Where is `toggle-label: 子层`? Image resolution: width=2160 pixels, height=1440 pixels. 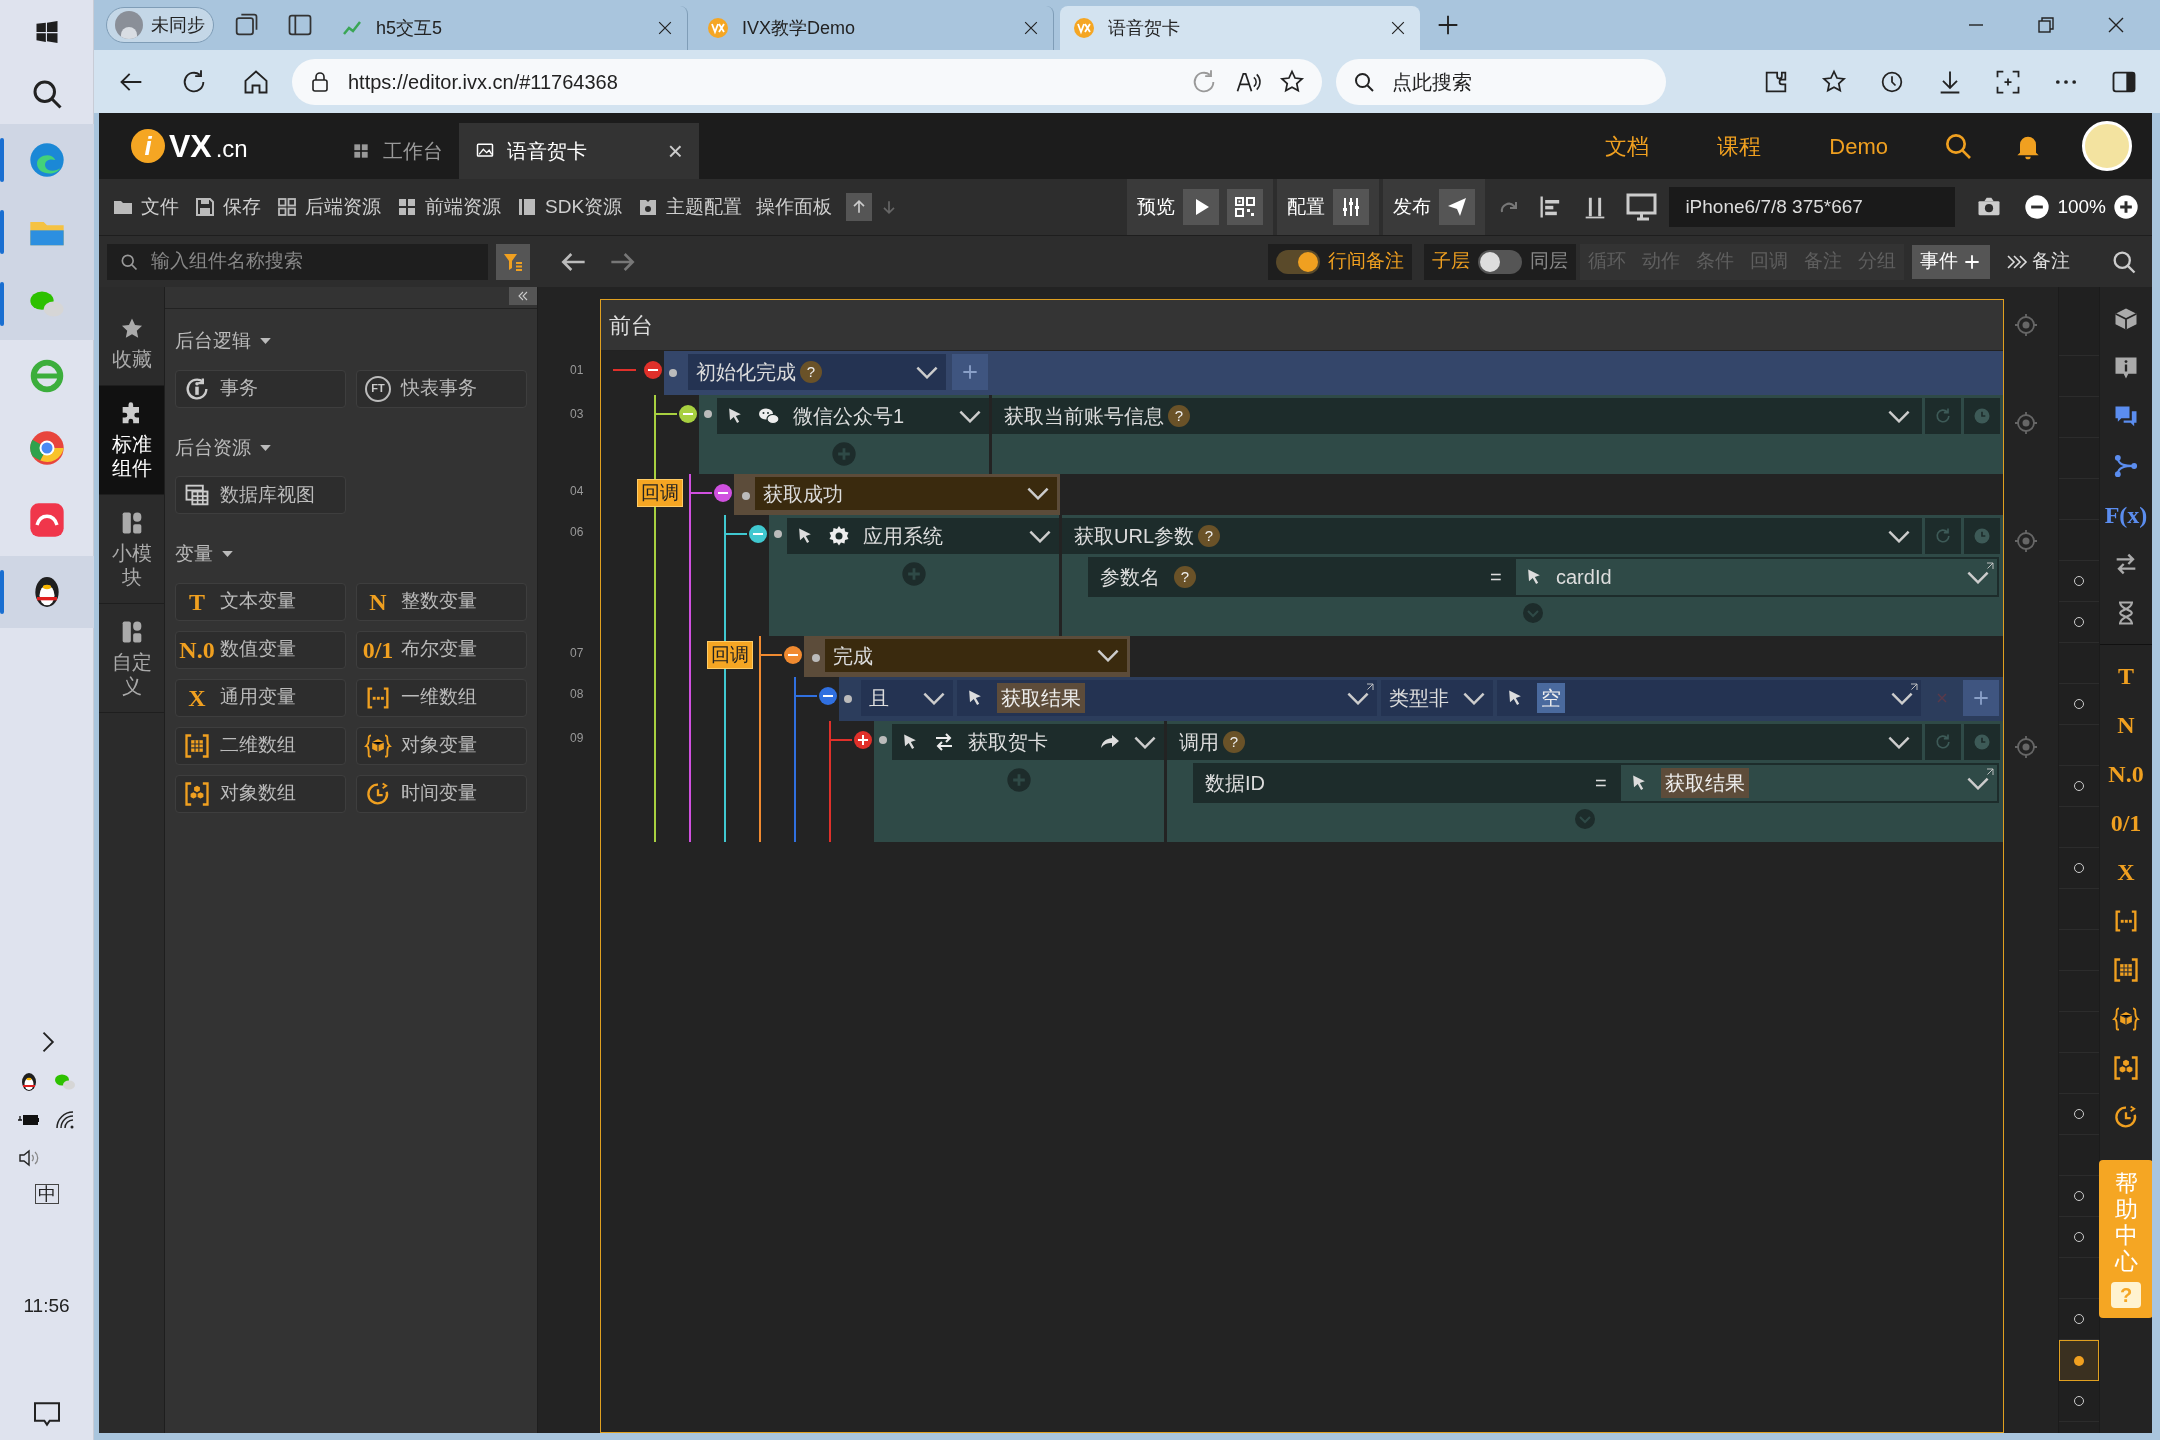 toggle-label: 子层 is located at coordinates (1451, 261).